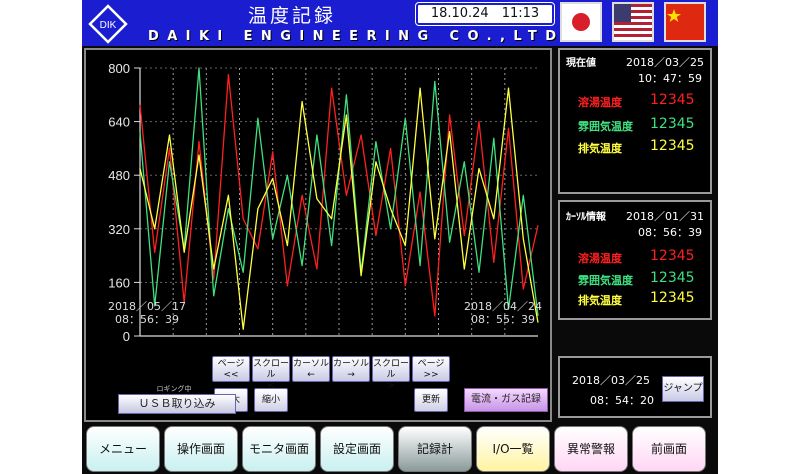 The image size is (800, 474). What do you see at coordinates (352, 36) in the screenshot?
I see `company-name-text: DAIKI ENGINEERING CO.,LTD` at bounding box center [352, 36].